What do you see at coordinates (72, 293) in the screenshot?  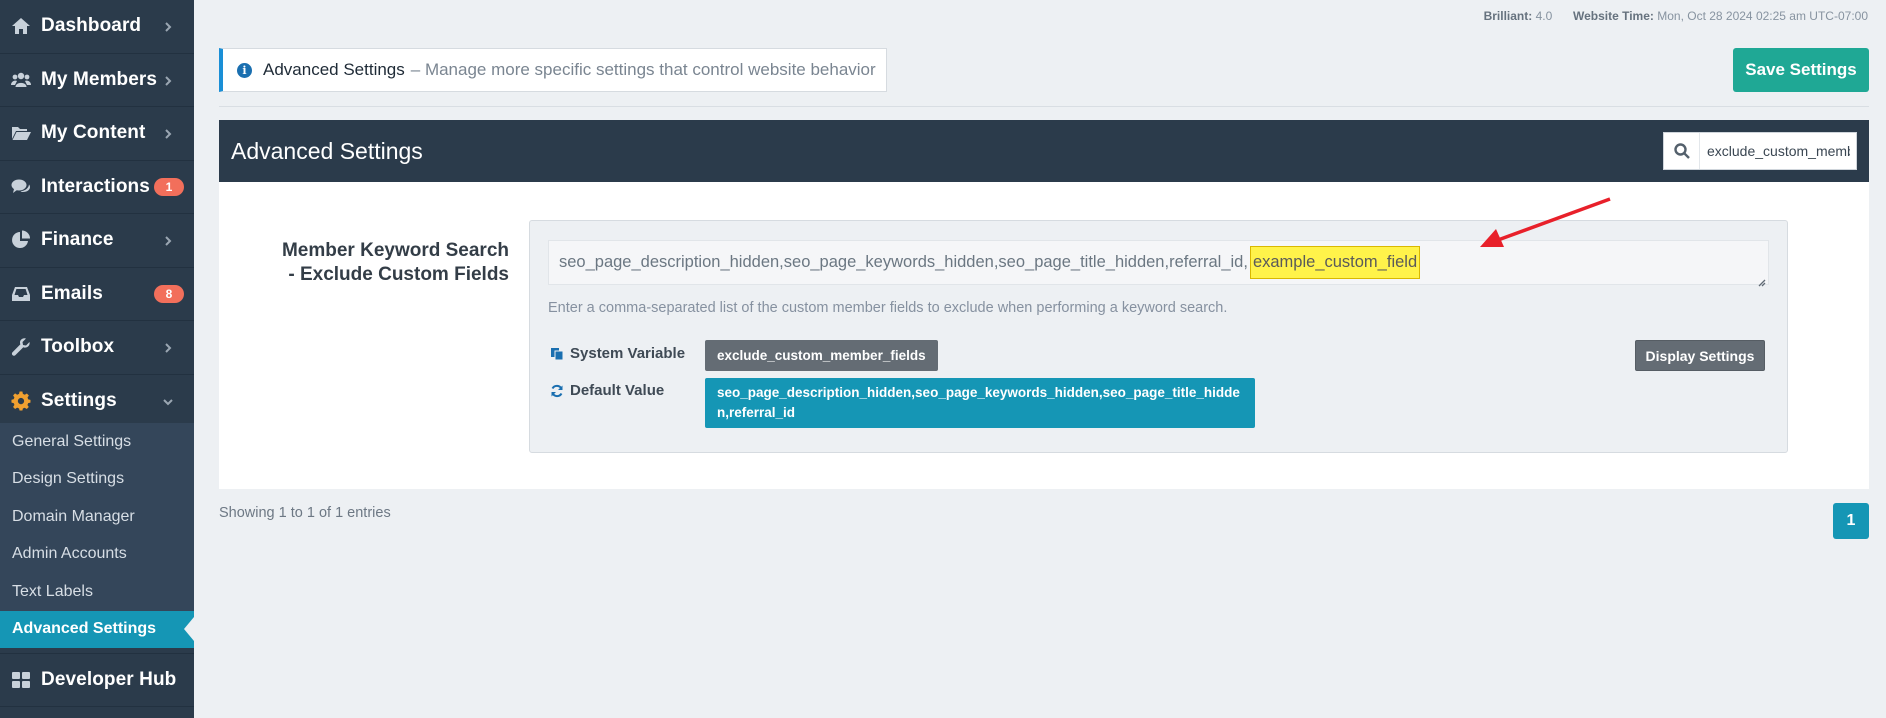 I see `sidebar-item-label: Emails` at bounding box center [72, 293].